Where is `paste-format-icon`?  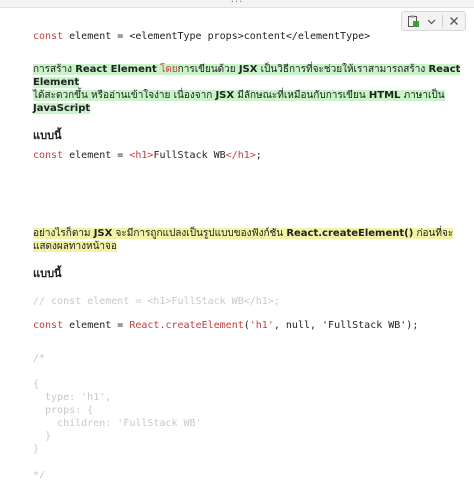 paste-format-icon is located at coordinates (413, 21).